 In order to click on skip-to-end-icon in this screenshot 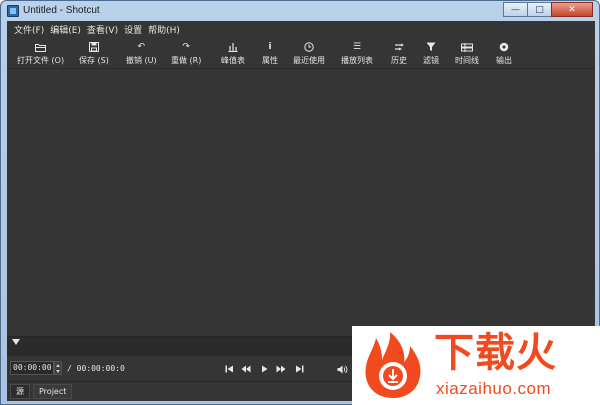, I will do `click(299, 369)`.